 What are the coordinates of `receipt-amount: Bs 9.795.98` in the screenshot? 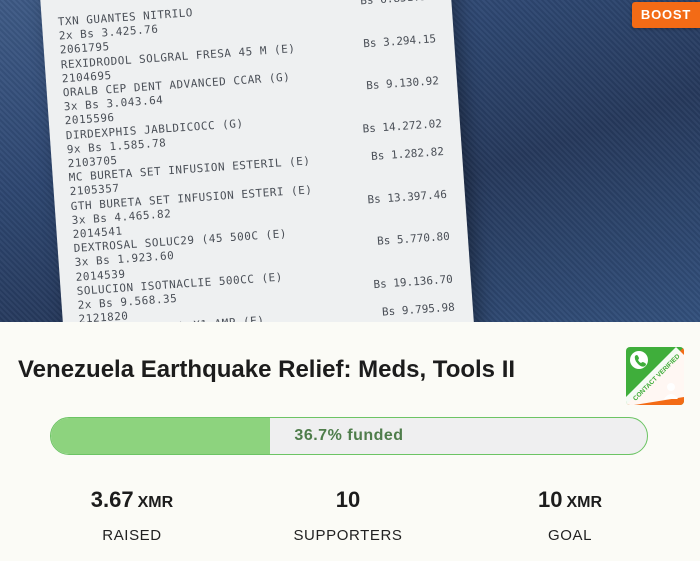 It's located at (418, 310).